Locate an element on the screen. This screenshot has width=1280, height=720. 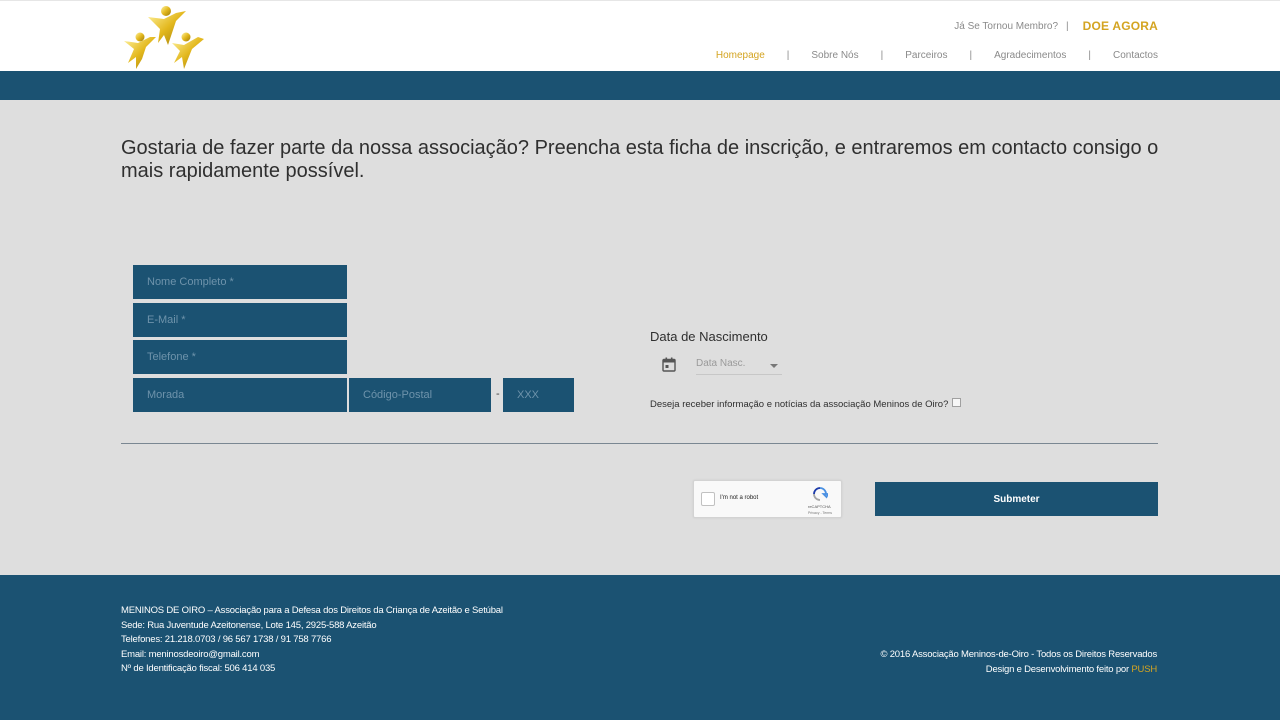
dropdown-caret-icon is located at coordinates (774, 366).